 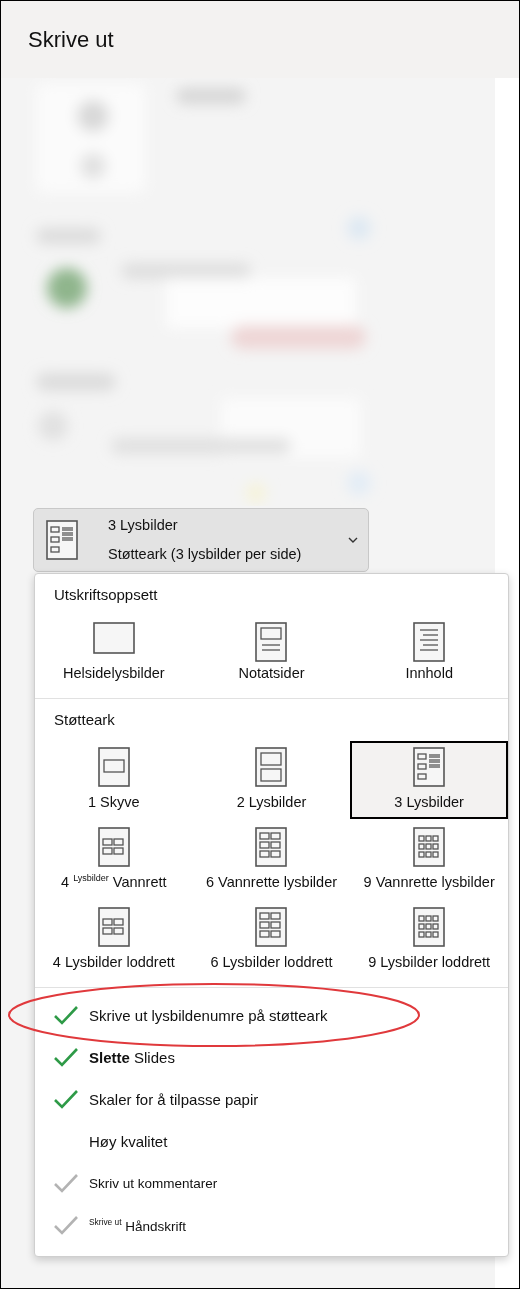 I want to click on layout-option: 6 Vannrette lysbilder, so click(x=271, y=860).